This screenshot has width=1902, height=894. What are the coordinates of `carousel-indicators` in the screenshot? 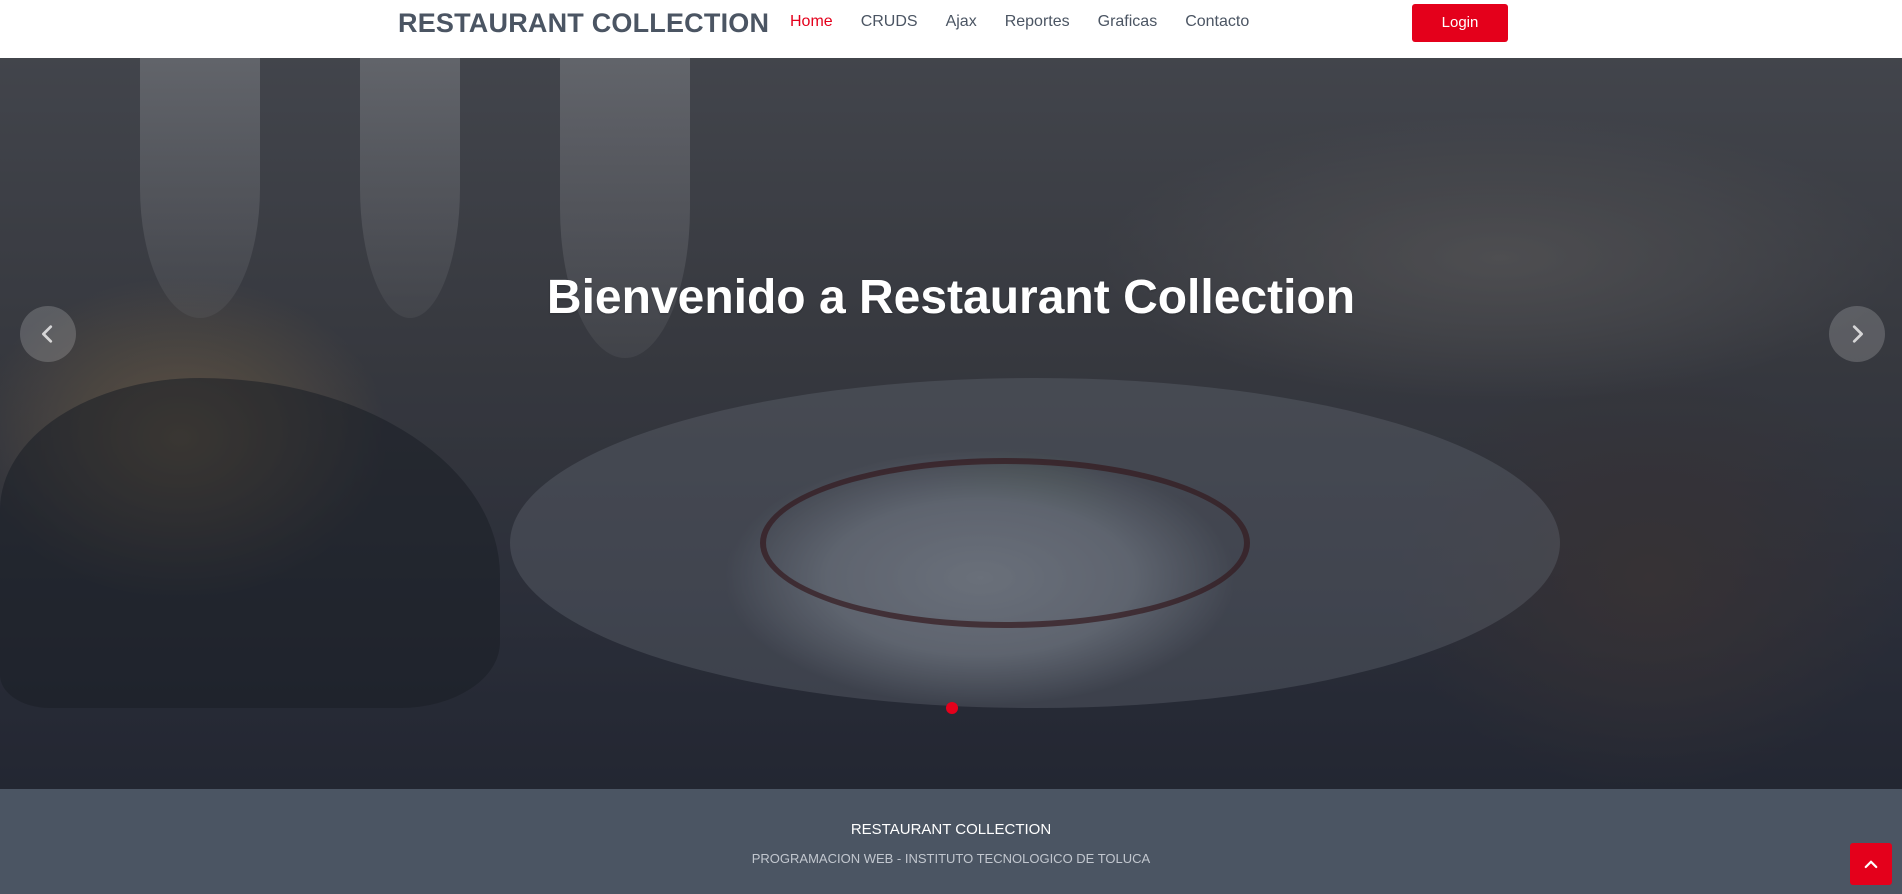 It's located at (952, 708).